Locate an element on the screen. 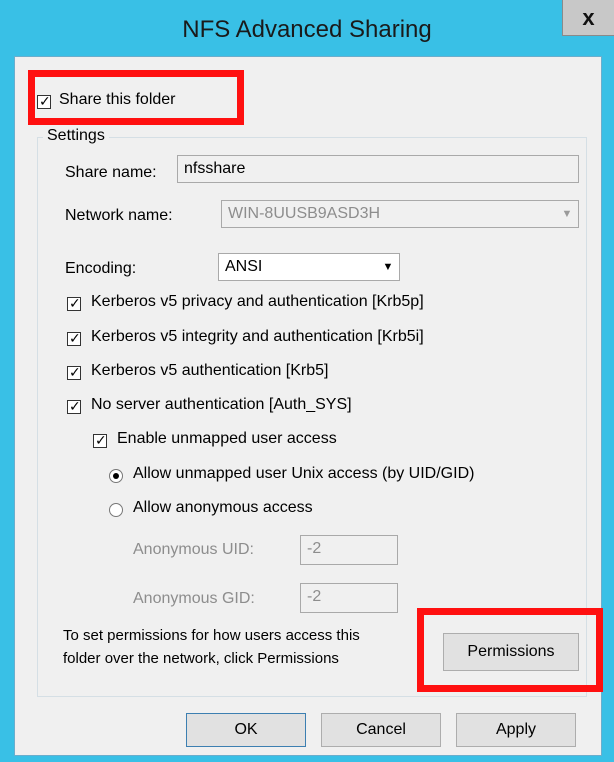 The height and width of the screenshot is (762, 614). enable-unmapped-checkbox: ✓ is located at coordinates (100, 440).